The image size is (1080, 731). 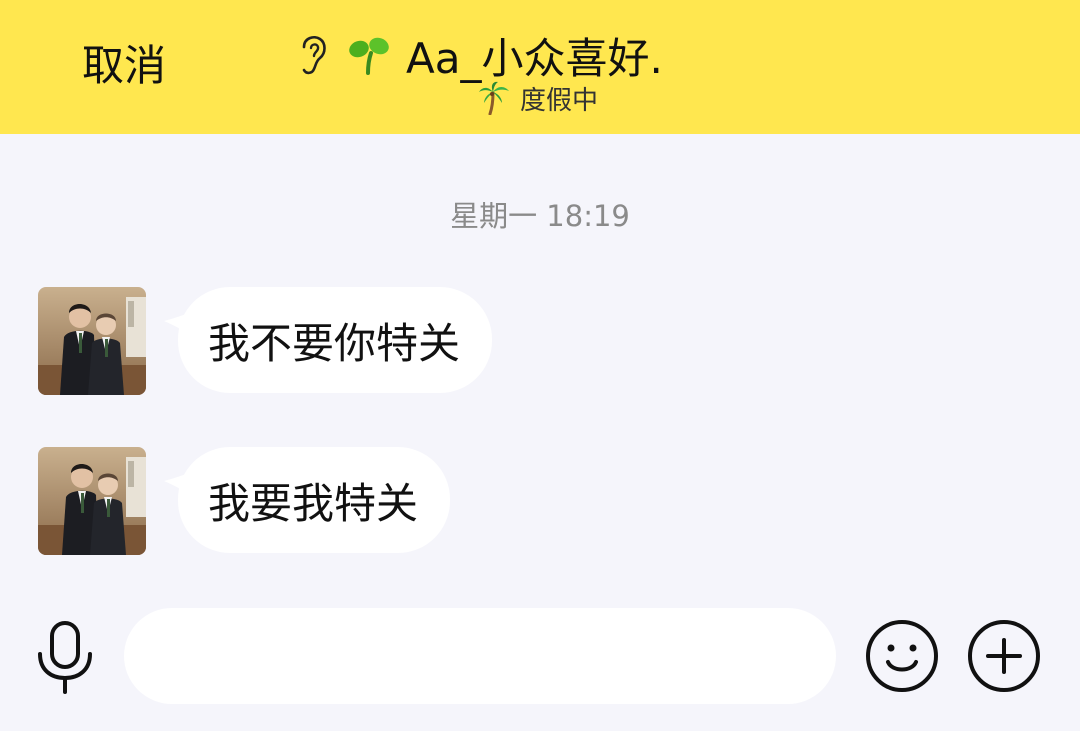 I want to click on chat-timestamp: 星期一 18:19, so click(x=540, y=216).